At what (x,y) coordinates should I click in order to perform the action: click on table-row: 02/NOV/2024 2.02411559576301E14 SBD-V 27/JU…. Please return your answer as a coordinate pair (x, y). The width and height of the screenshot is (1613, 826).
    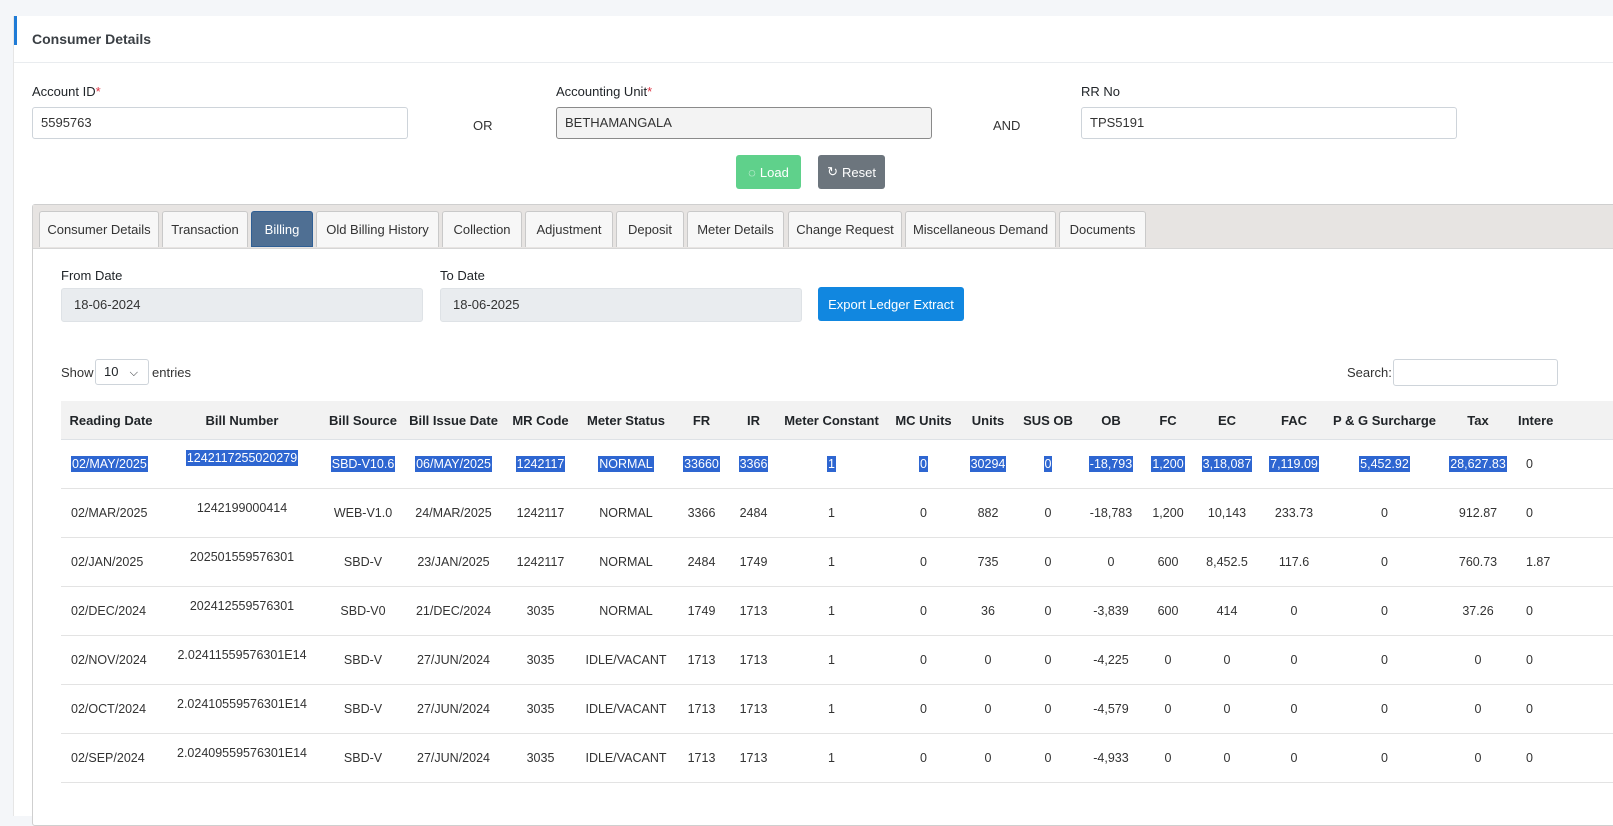
    Looking at the image, I should click on (837, 660).